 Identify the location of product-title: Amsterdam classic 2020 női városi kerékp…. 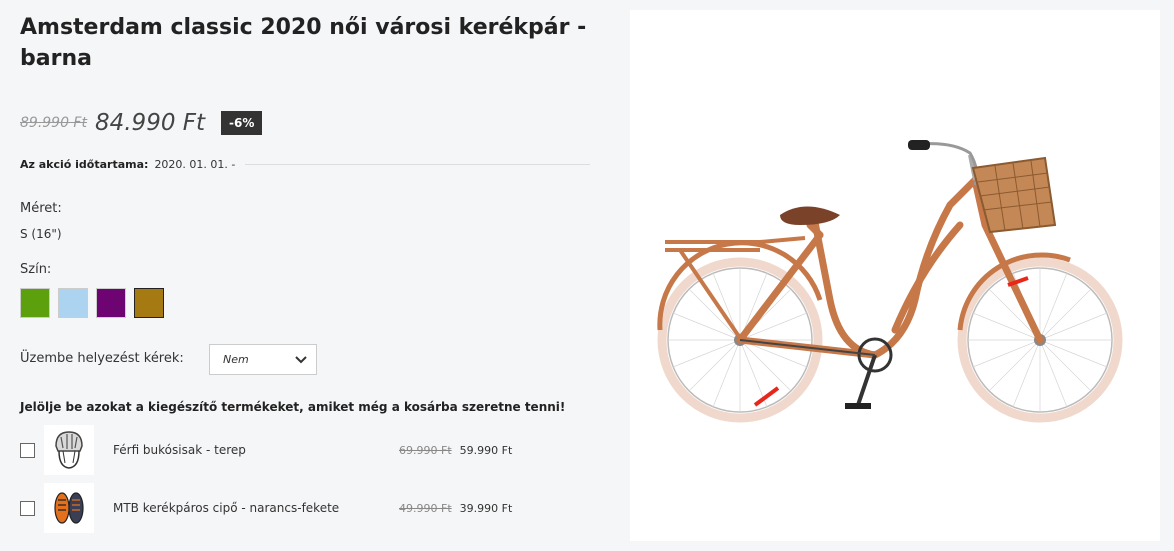
(303, 43).